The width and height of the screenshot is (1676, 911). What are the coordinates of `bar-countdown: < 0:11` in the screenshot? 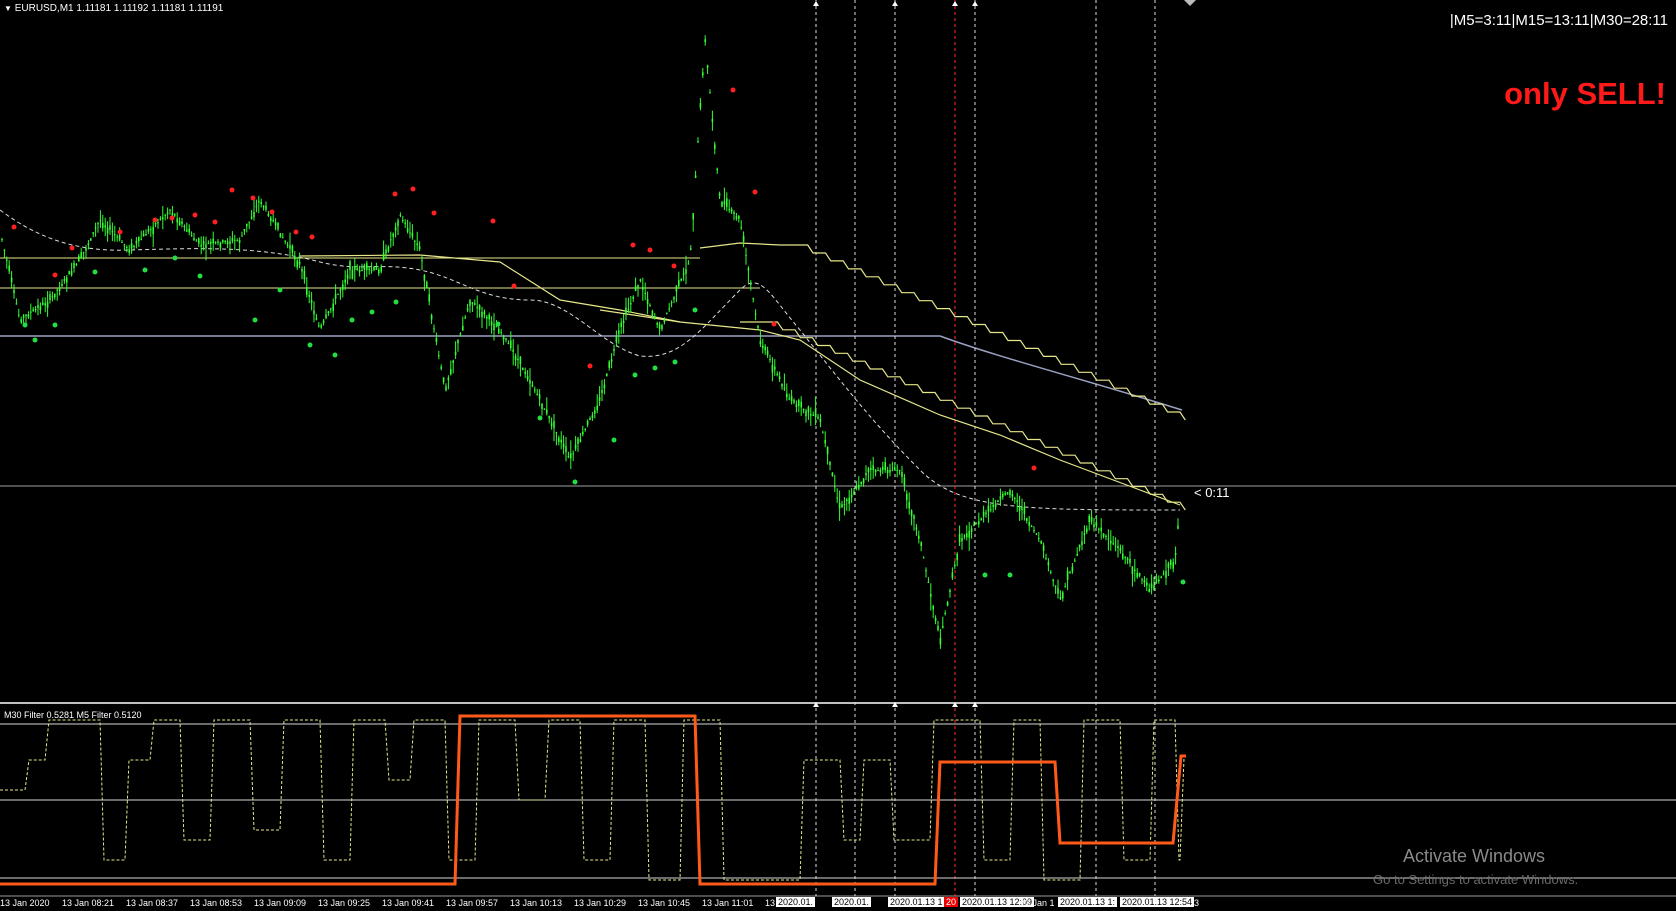 It's located at (1212, 492).